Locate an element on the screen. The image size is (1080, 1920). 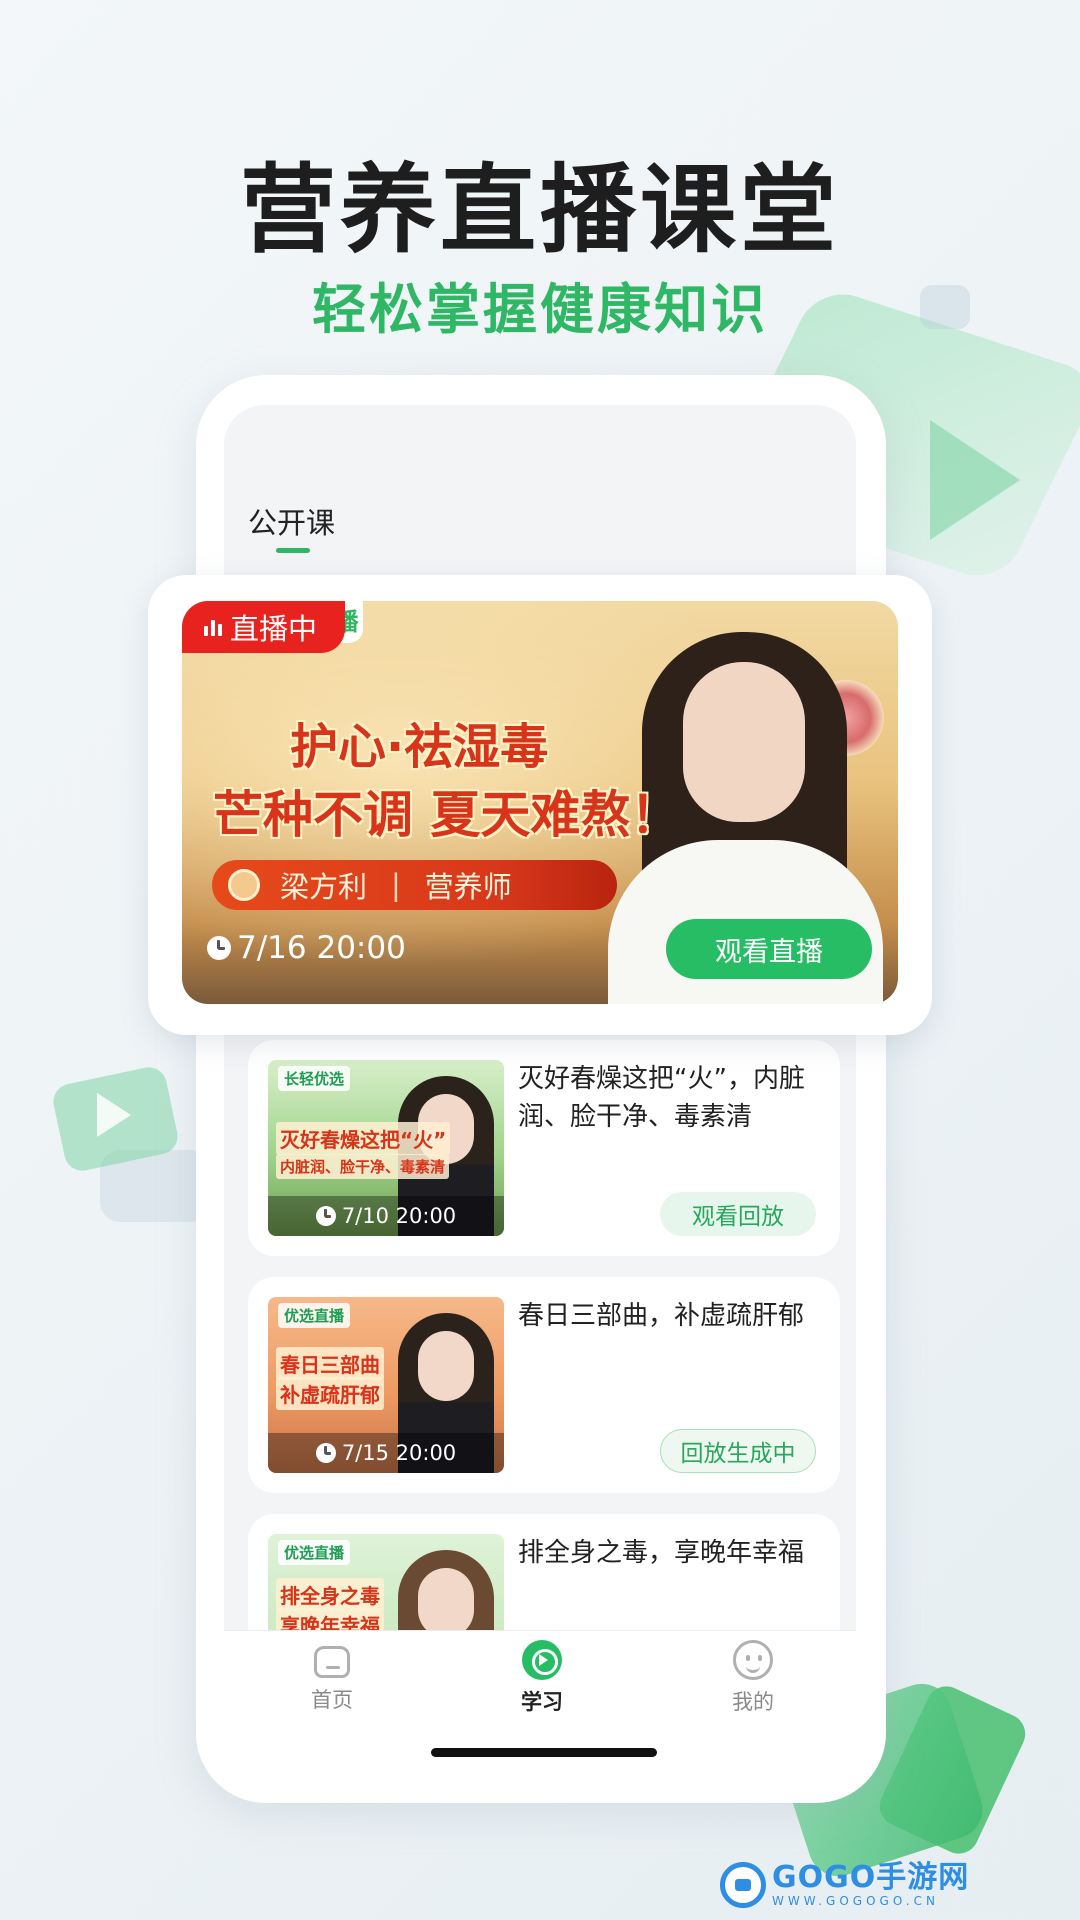
watch-live-button: 观看直播 is located at coordinates (769, 949).